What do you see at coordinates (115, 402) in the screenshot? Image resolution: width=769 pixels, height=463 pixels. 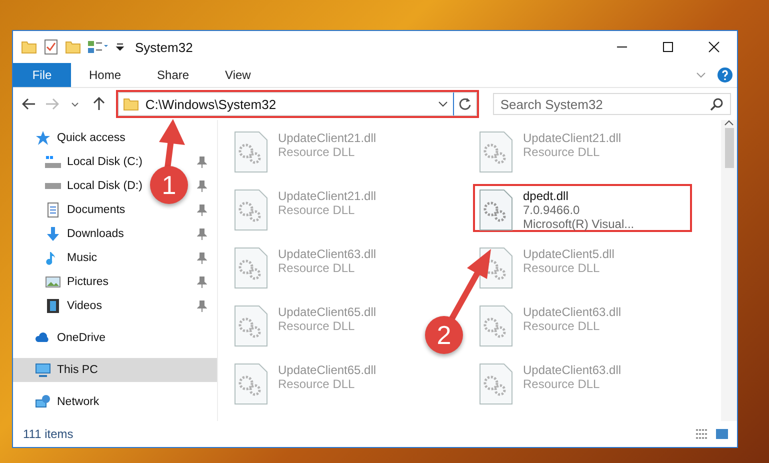 I see `sidebar-item: Network` at bounding box center [115, 402].